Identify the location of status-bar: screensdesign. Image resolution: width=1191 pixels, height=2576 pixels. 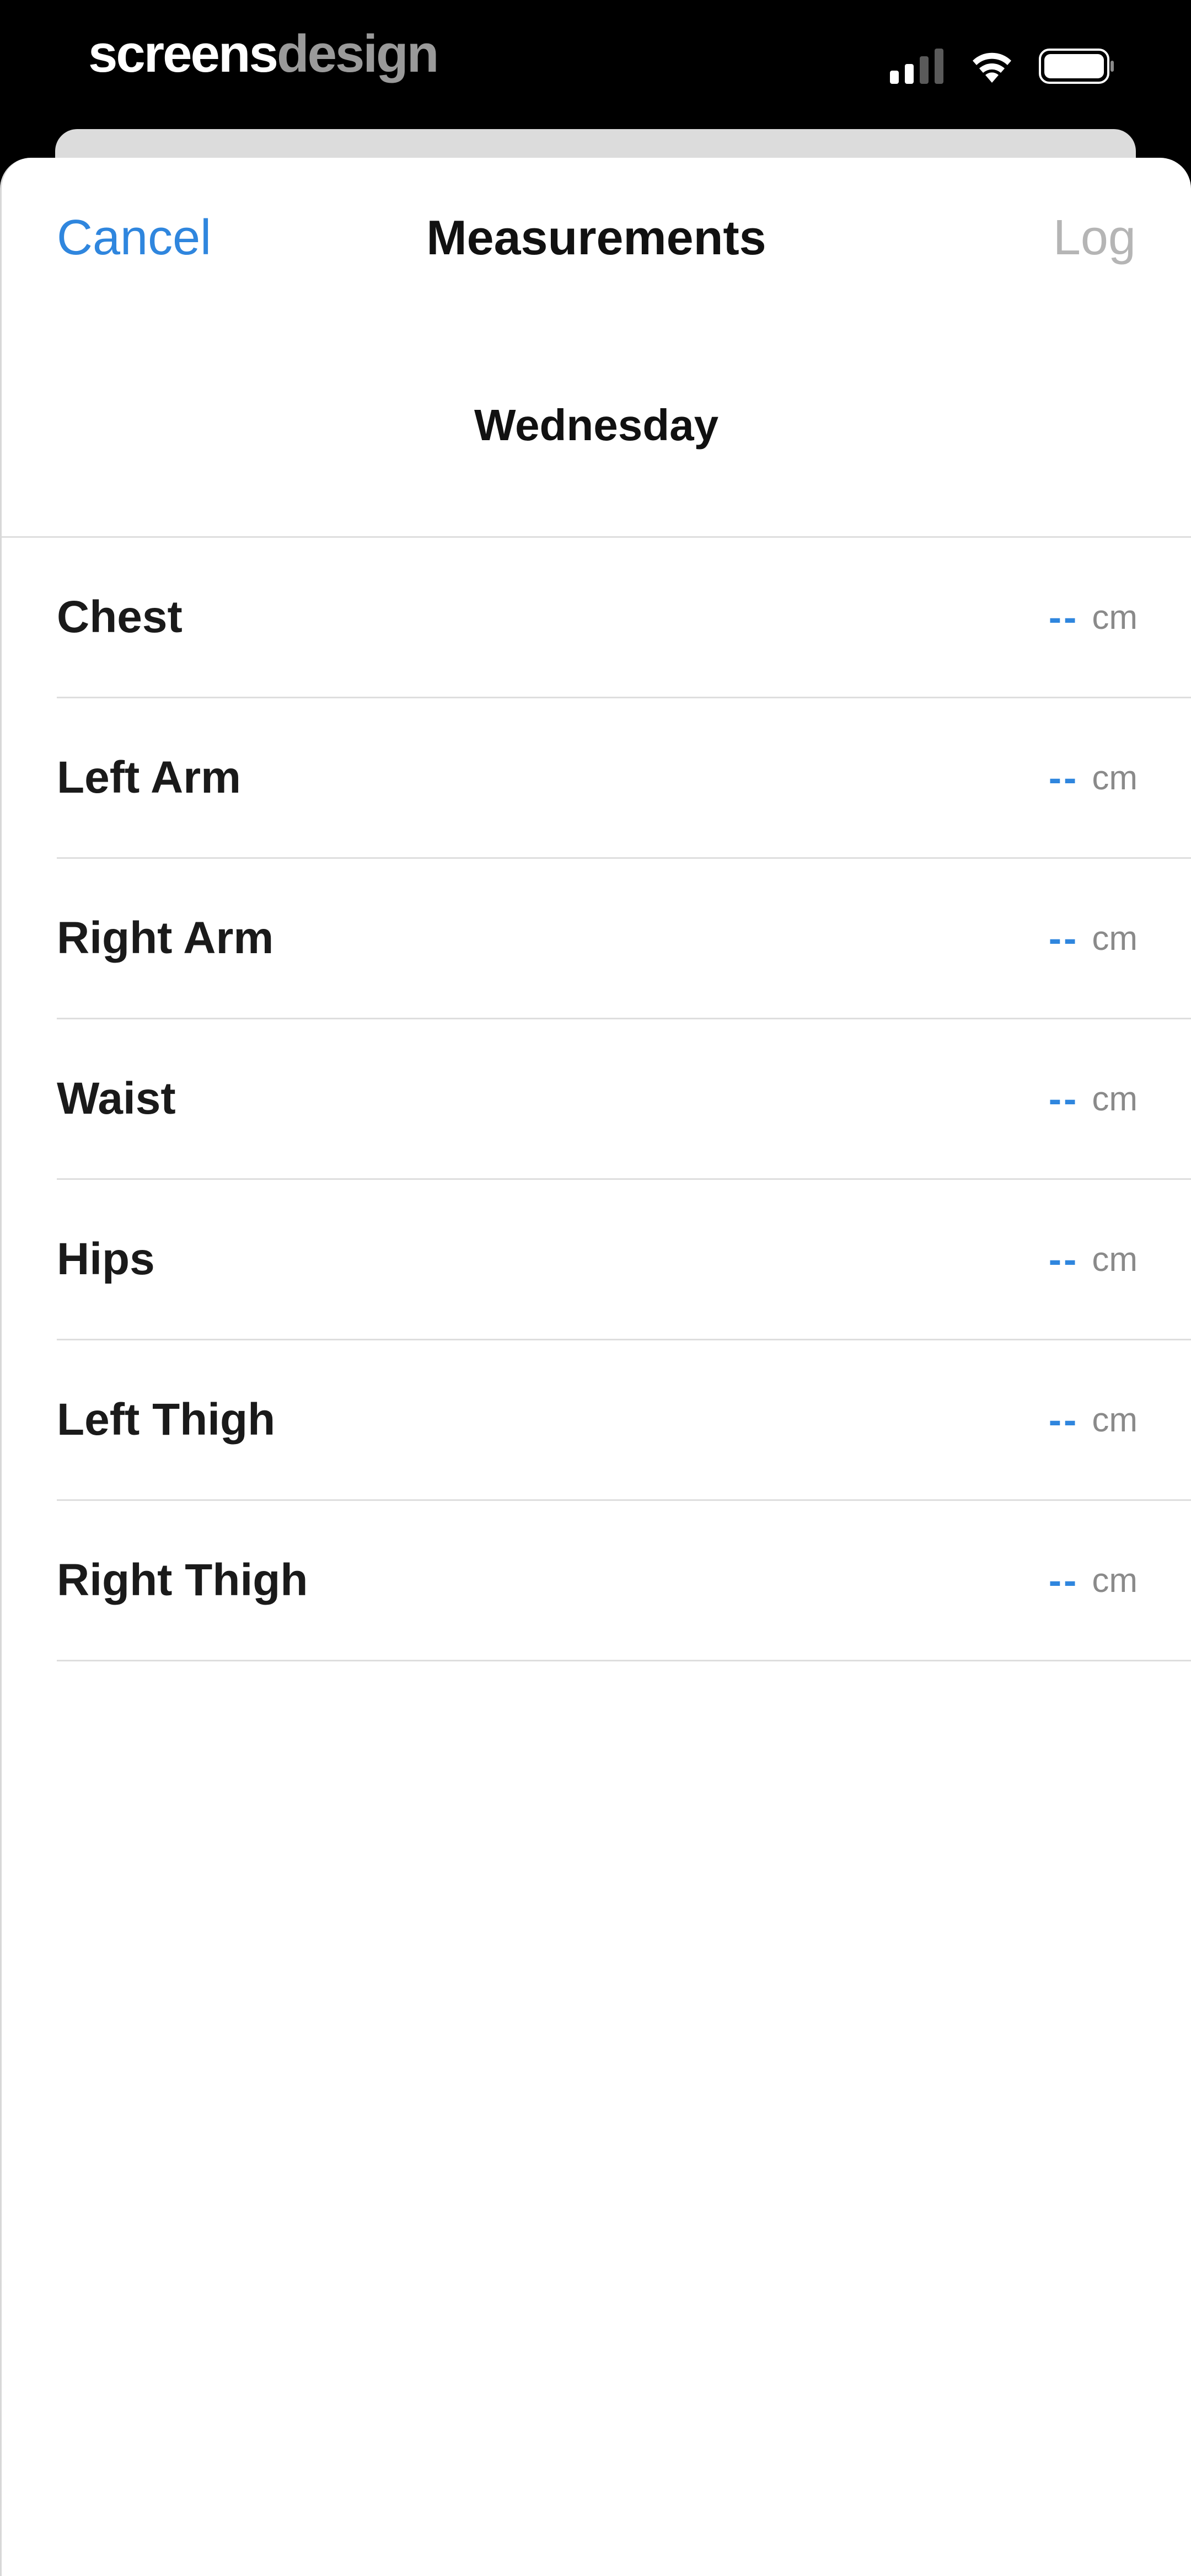
(595, 66).